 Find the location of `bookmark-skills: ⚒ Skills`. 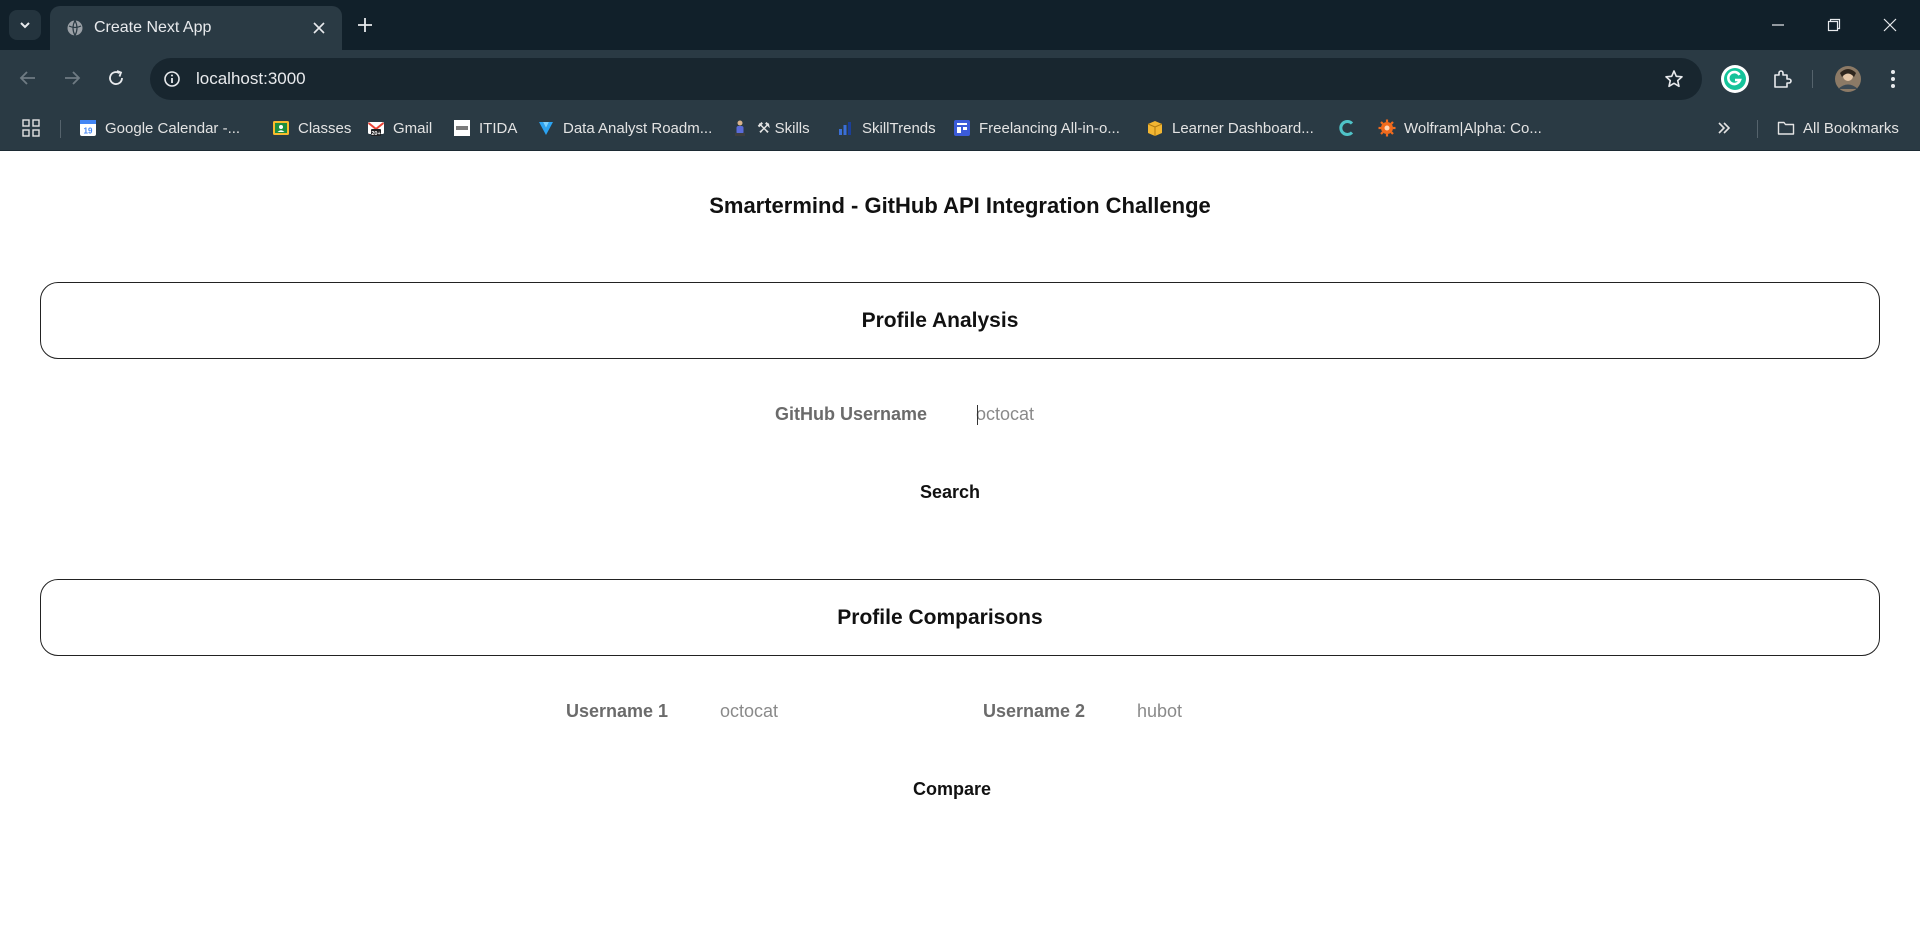

bookmark-skills: ⚒ Skills is located at coordinates (770, 128).